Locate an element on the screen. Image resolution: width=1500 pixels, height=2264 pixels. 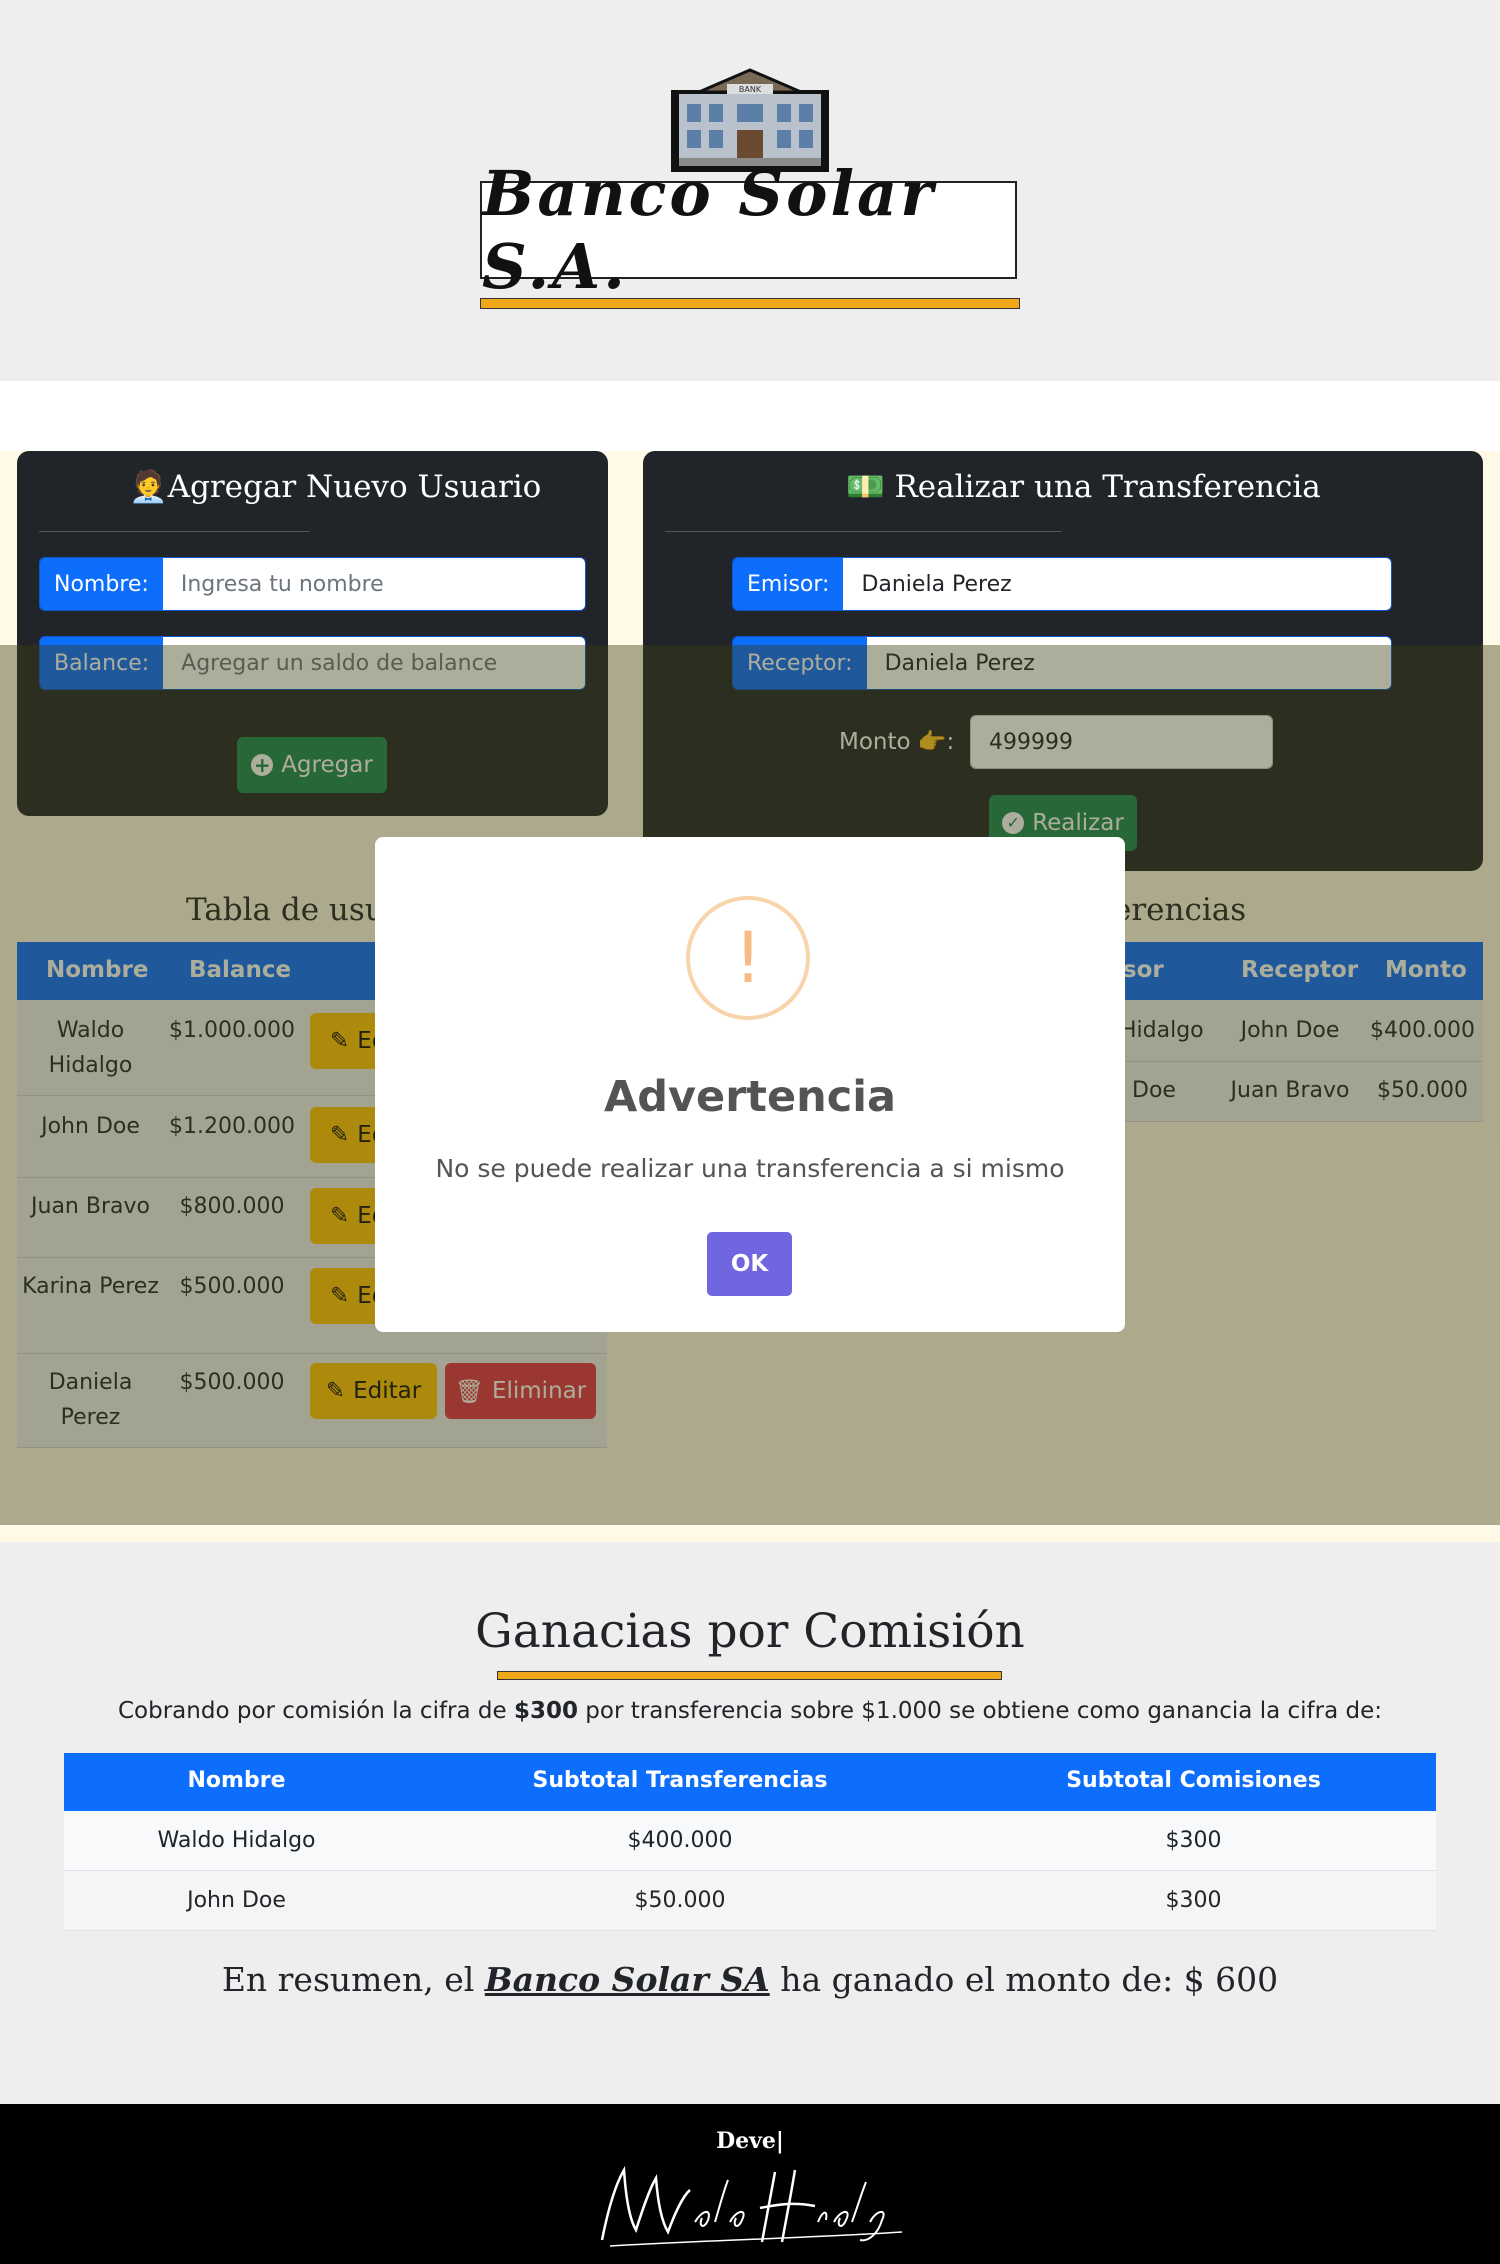
earnings-subtotal: $400.000 is located at coordinates (680, 1840).